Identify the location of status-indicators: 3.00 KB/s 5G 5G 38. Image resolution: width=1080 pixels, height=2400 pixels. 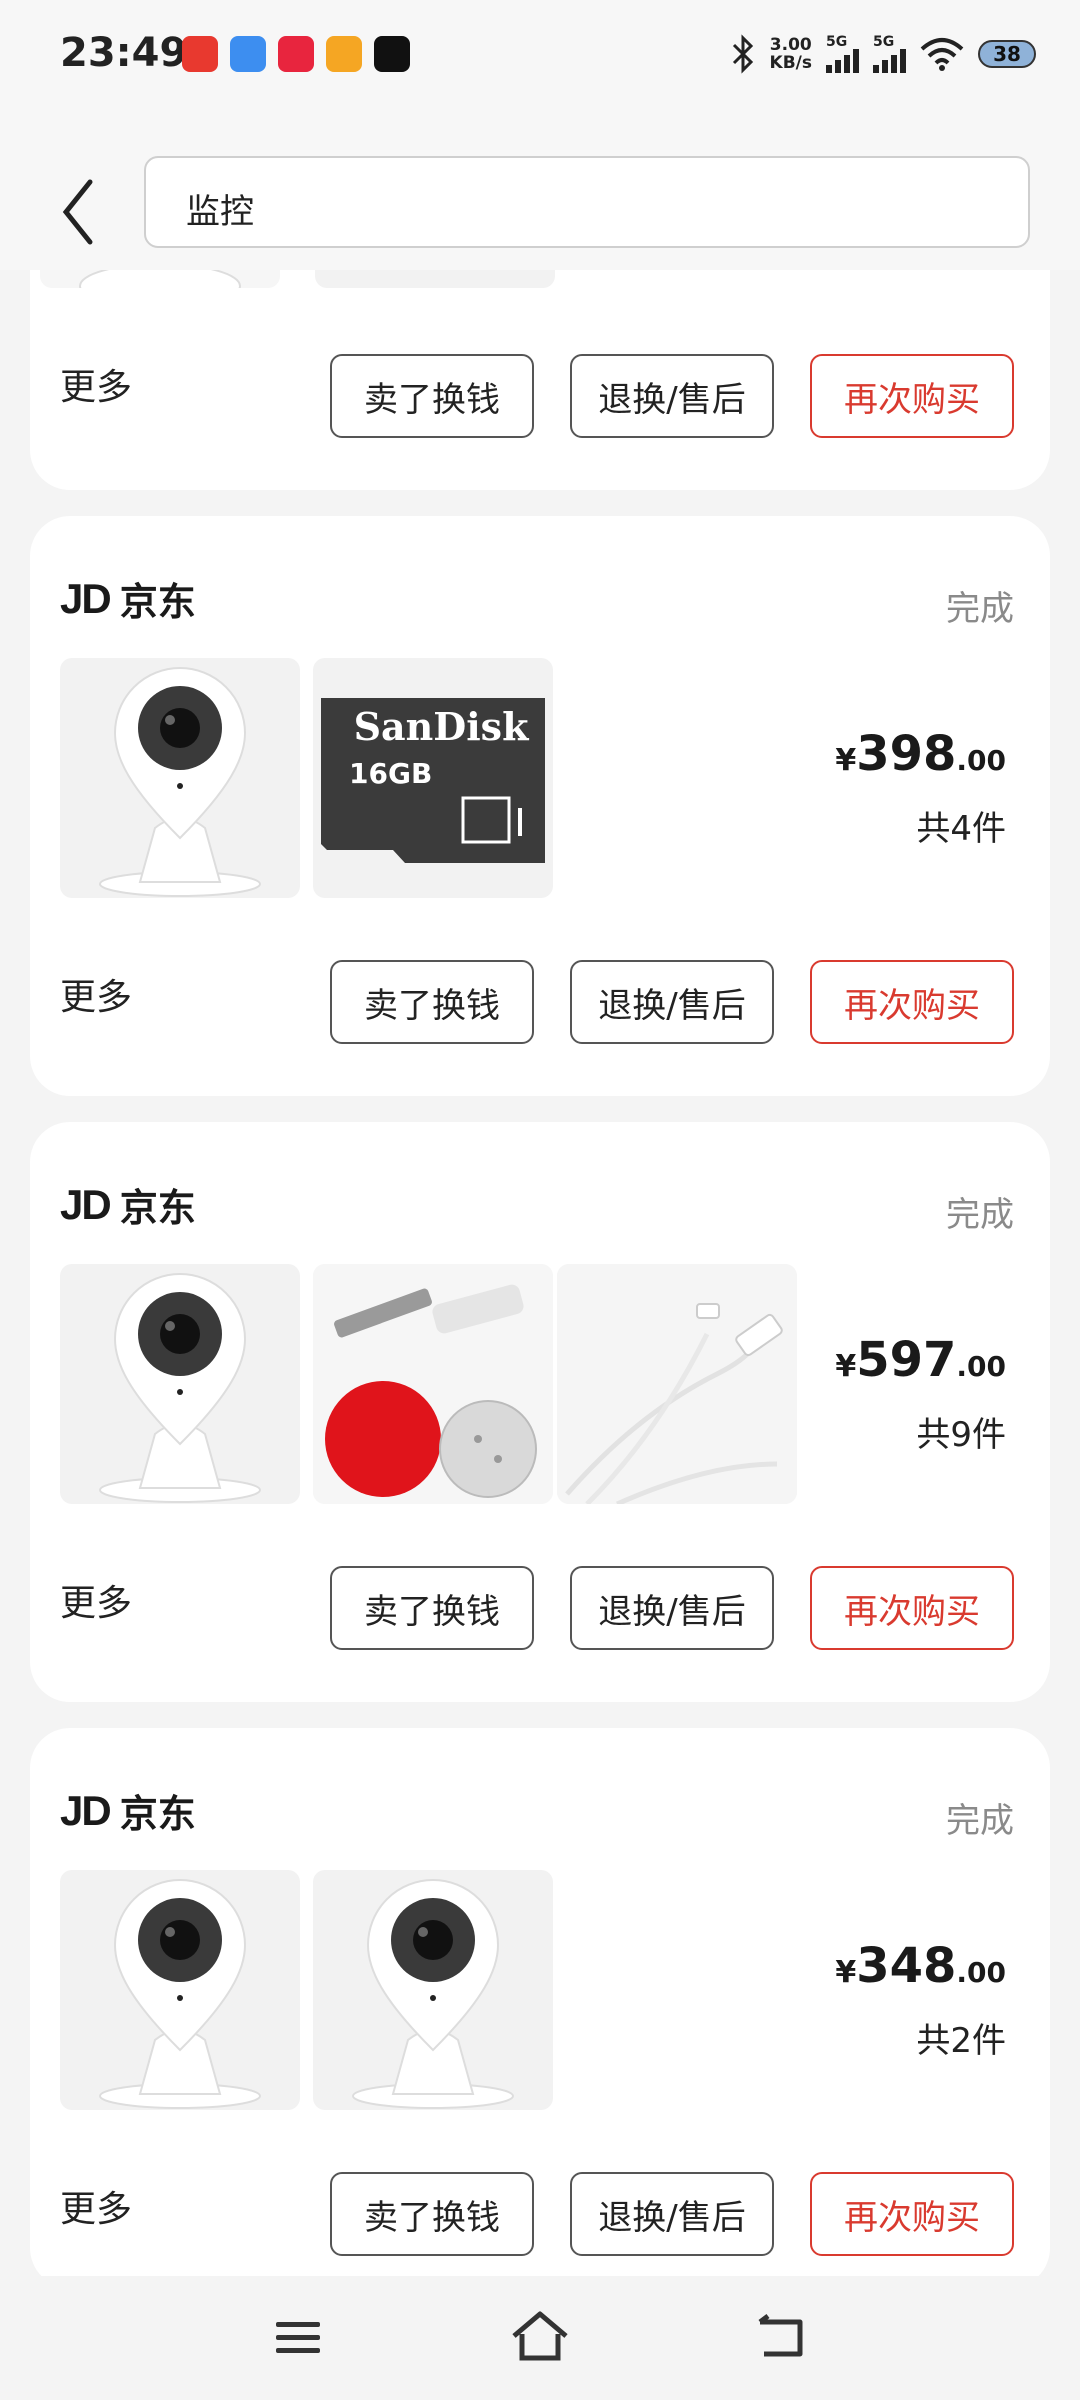
(883, 54).